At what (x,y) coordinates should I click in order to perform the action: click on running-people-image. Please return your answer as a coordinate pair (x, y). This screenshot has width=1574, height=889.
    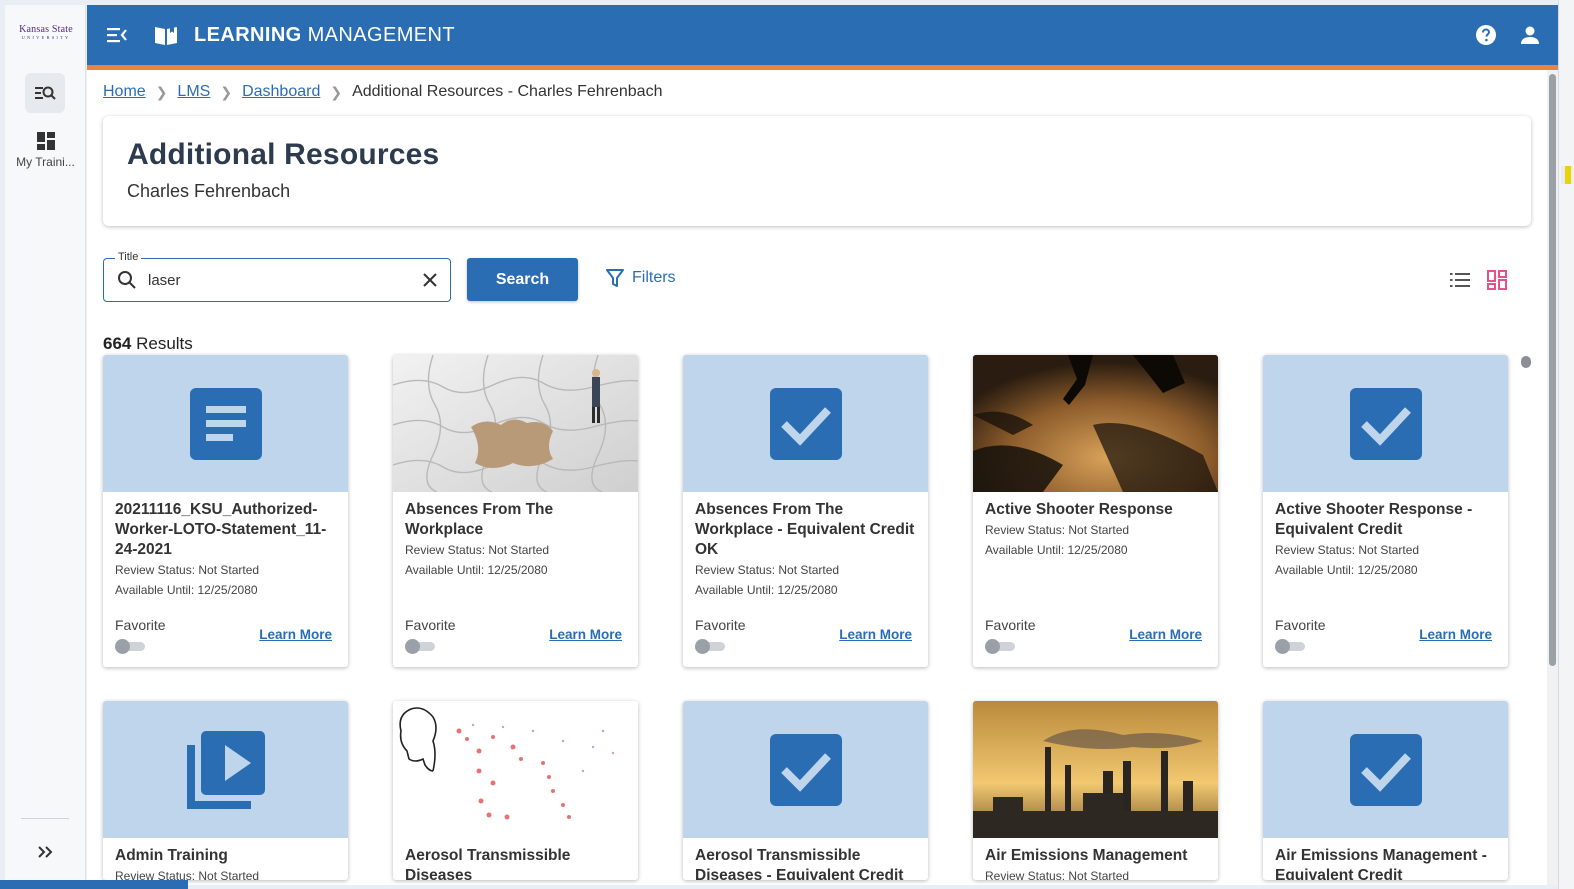
    Looking at the image, I should click on (1095, 423).